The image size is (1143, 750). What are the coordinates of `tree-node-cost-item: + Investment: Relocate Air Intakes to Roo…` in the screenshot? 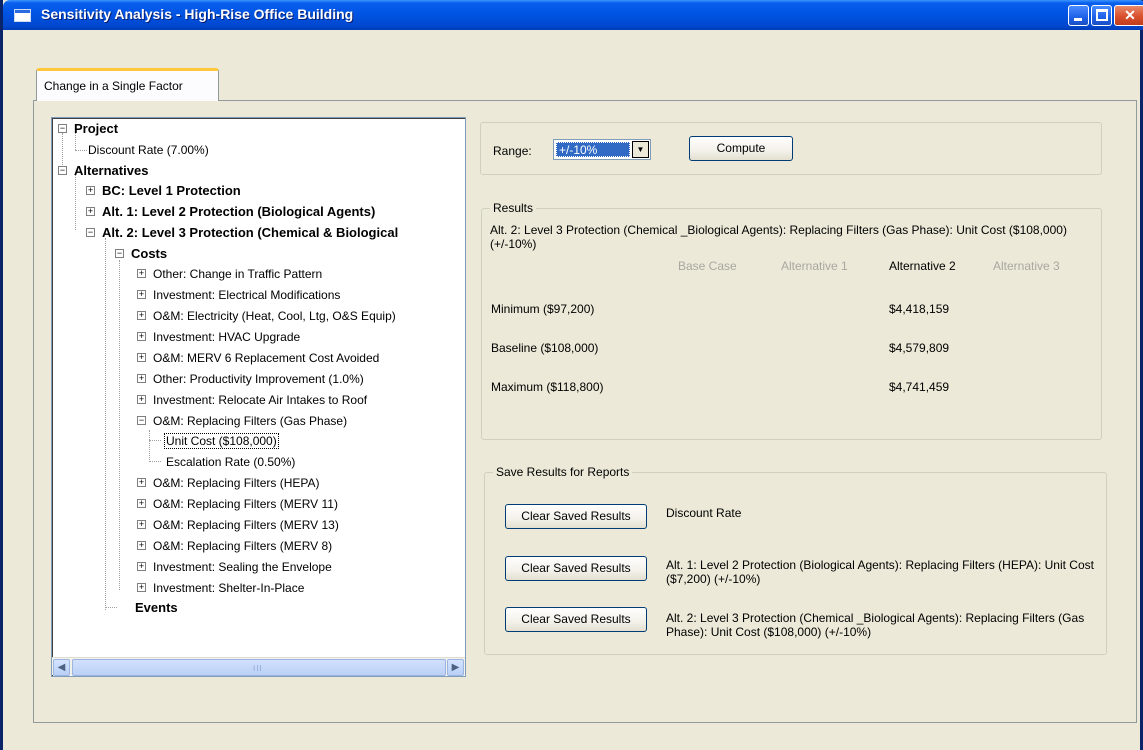 It's located at (251, 400).